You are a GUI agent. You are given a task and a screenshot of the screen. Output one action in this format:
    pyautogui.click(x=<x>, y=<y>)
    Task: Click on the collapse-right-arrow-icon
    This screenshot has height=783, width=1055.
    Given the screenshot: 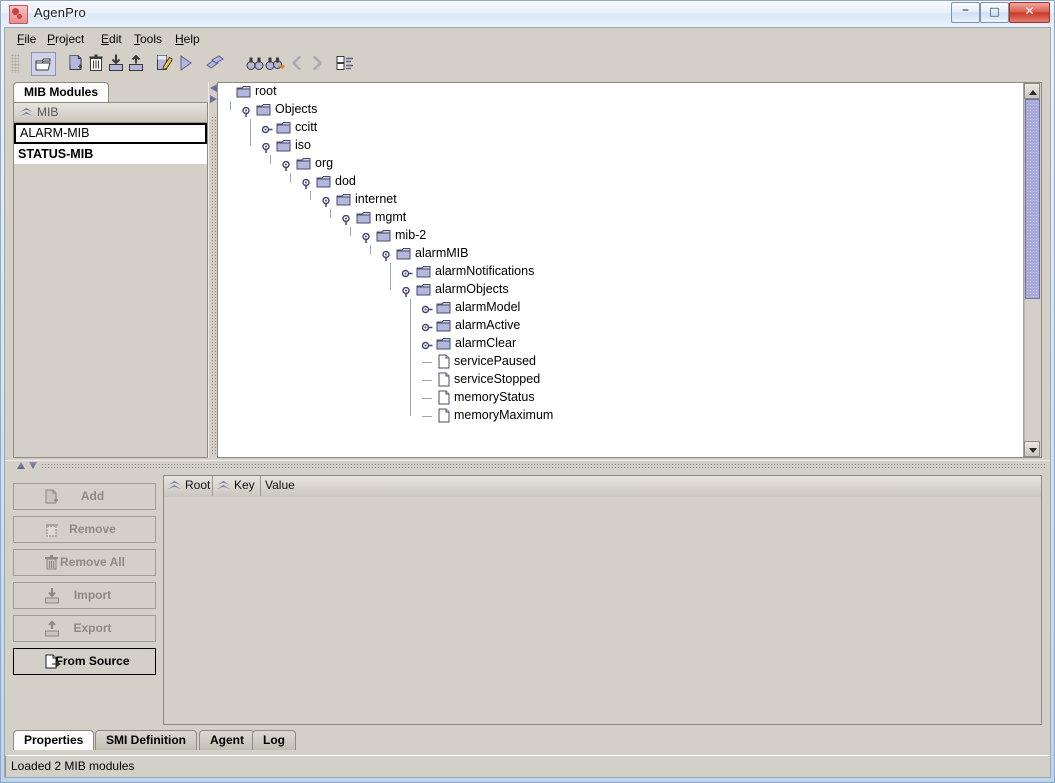 What is the action you would take?
    pyautogui.click(x=213, y=99)
    